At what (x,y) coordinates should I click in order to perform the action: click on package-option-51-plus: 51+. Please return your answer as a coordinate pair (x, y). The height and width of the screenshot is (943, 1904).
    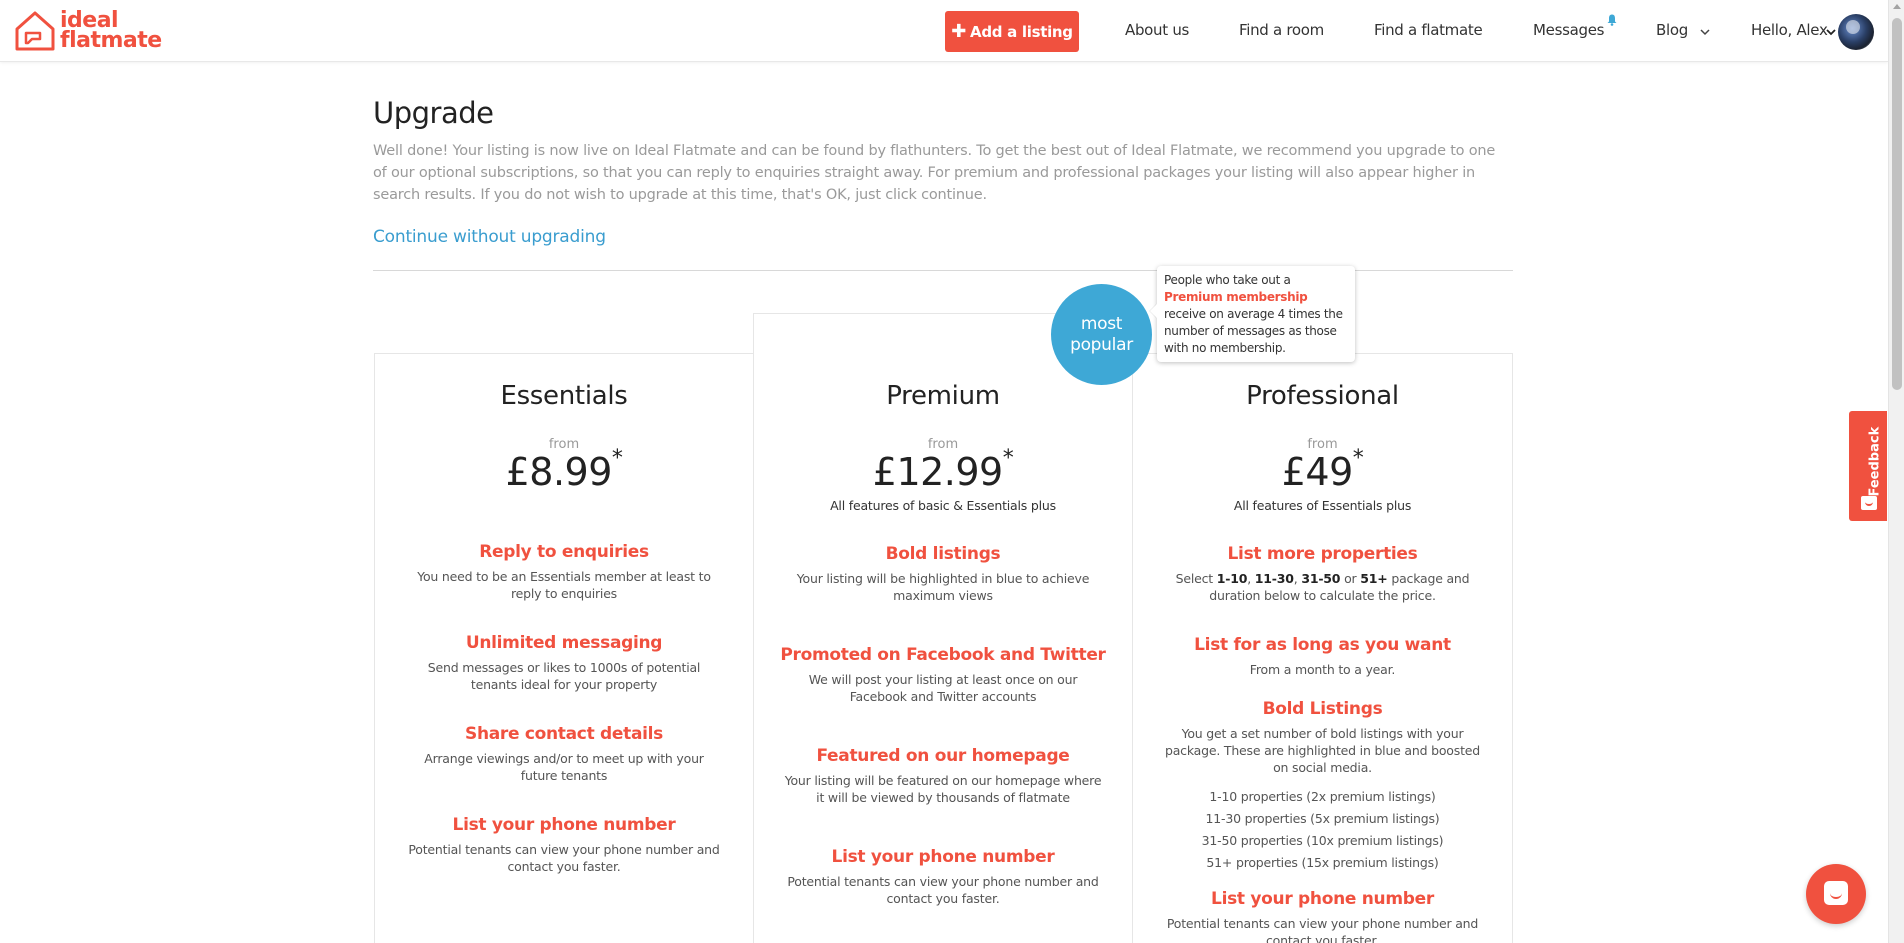
    Looking at the image, I should click on (1373, 578).